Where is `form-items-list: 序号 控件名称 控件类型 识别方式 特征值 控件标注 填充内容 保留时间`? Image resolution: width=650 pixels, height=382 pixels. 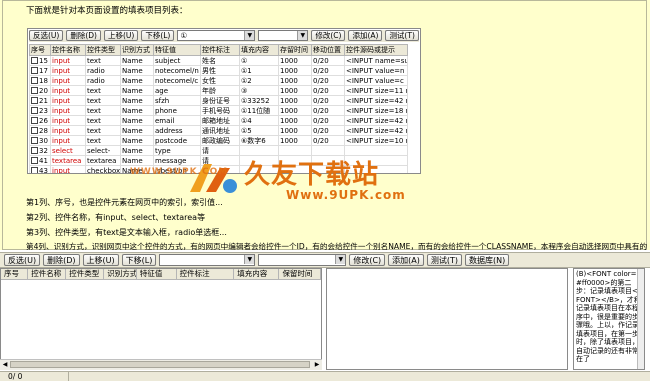 form-items-list: 序号 控件名称 控件类型 识别方式 特征值 控件标注 填充内容 保留时间 is located at coordinates (161, 319).